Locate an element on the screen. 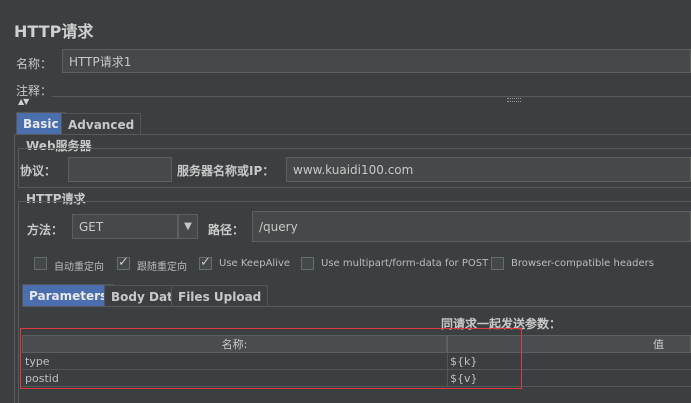 Image resolution: width=691 pixels, height=403 pixels. server-input: www.kuaidi100.com is located at coordinates (488, 169).